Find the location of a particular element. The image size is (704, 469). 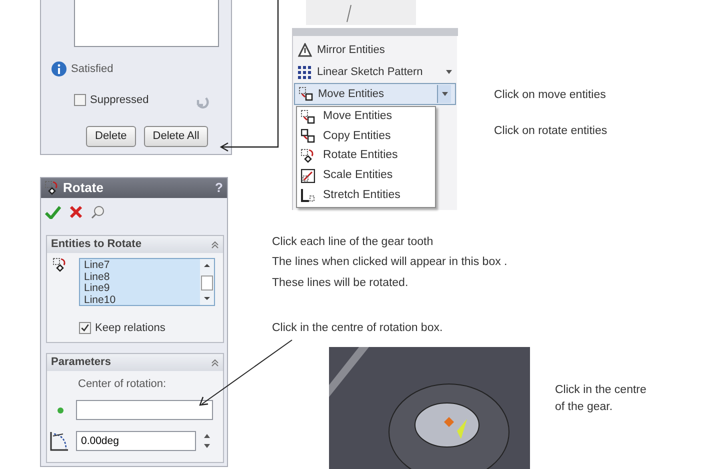

dropdown-button is located at coordinates (444, 94).